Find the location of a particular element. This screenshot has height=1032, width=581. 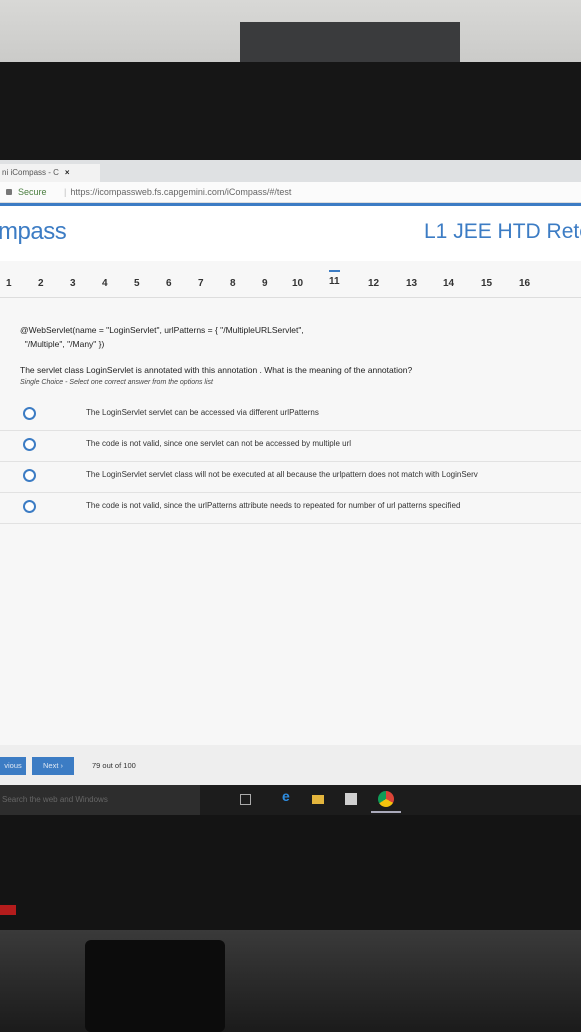

lock-icon is located at coordinates (9, 192).